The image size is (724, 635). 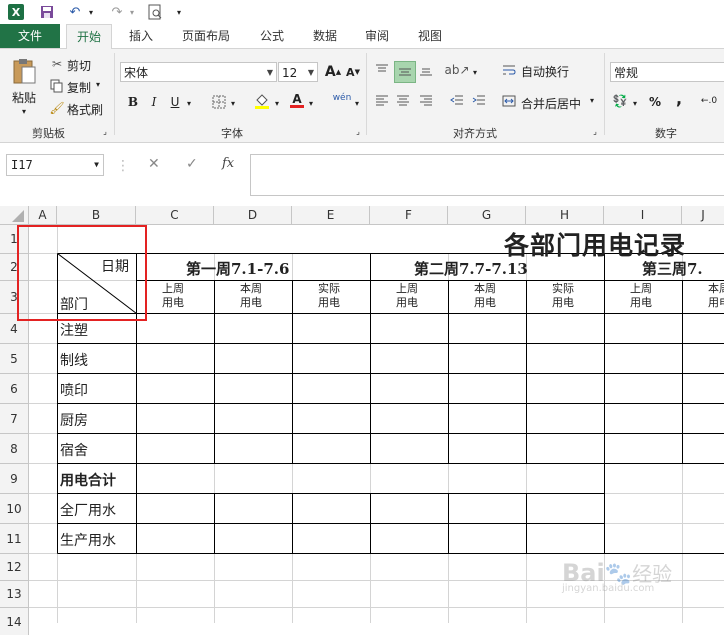 I want to click on font-color-dropdown-icon: ▾, so click(x=311, y=103).